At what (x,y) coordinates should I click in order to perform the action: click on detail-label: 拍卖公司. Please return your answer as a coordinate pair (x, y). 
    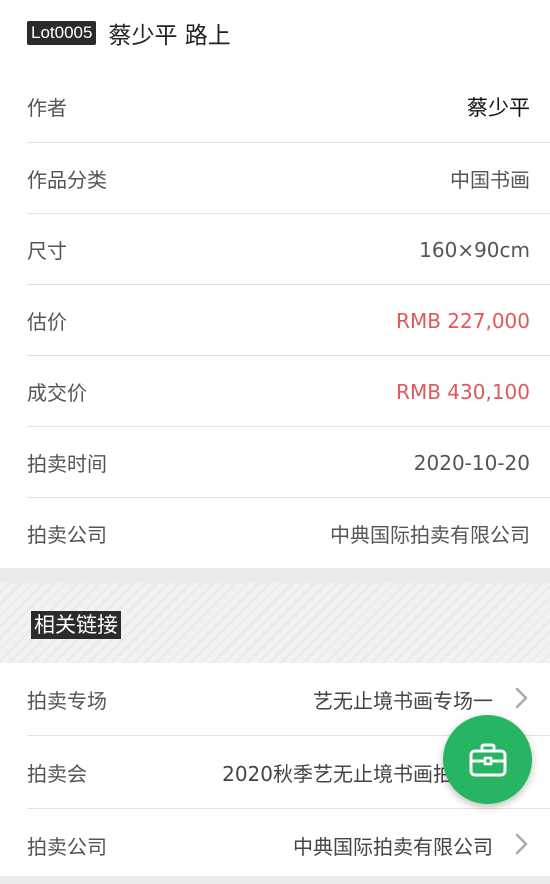
    Looking at the image, I should click on (67, 535).